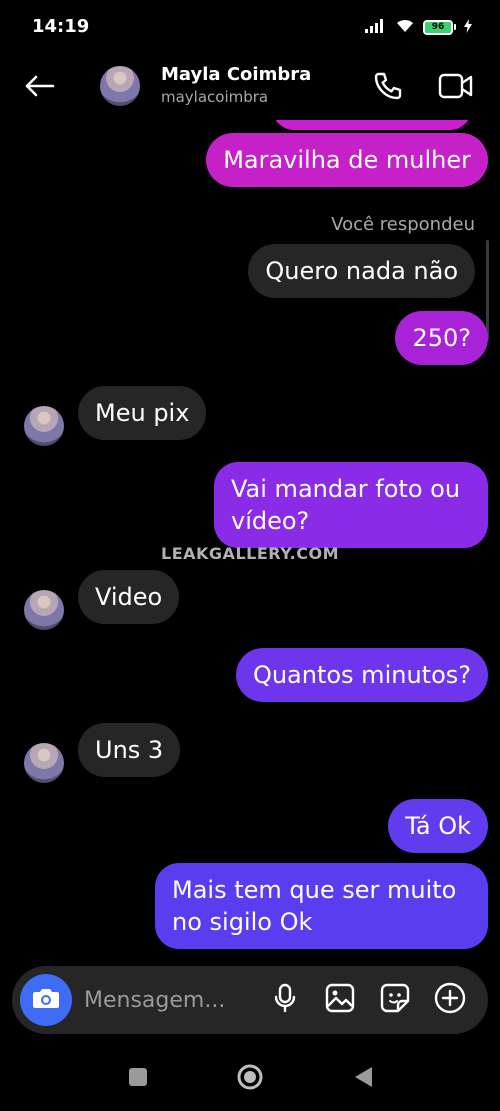  I want to click on message-bubble-outgoing: Vai mandar foto ou vídeo?, so click(351, 505).